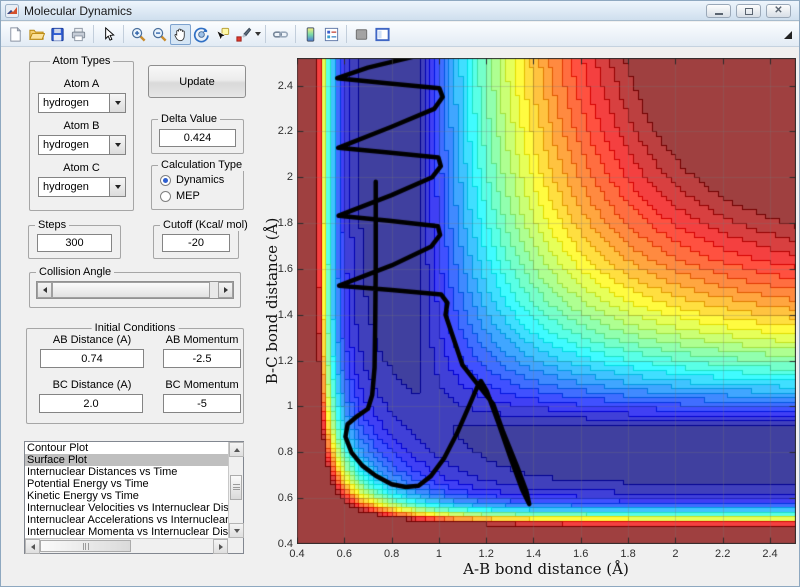 The image size is (800, 587). What do you see at coordinates (200, 180) in the screenshot?
I see `radio-dynamics-label: Dynamics` at bounding box center [200, 180].